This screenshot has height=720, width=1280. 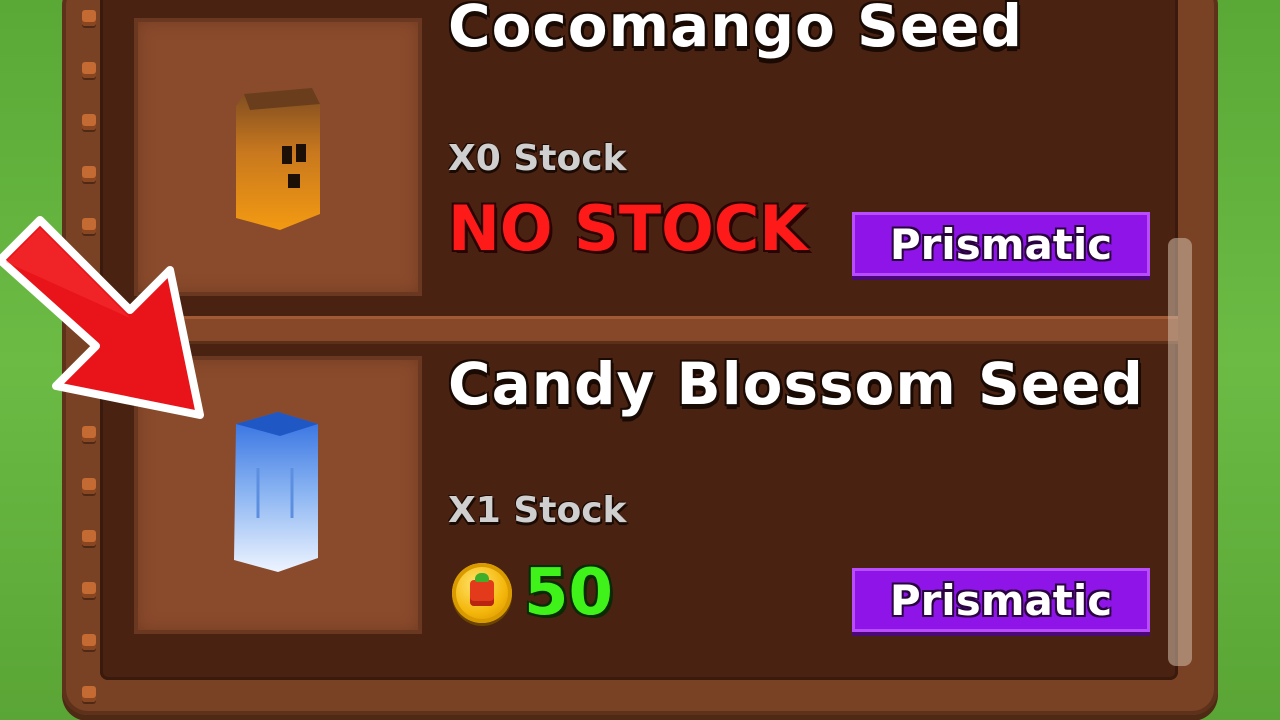 What do you see at coordinates (537, 158) in the screenshot?
I see `item-stock: X0 Stock` at bounding box center [537, 158].